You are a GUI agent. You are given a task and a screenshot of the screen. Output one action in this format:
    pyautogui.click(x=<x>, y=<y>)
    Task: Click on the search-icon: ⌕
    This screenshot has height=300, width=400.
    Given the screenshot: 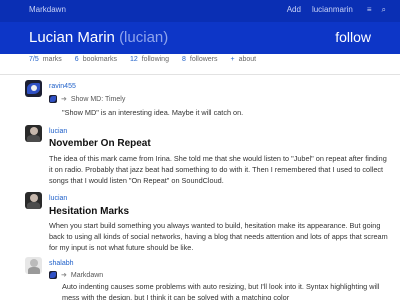 What is the action you would take?
    pyautogui.click(x=384, y=10)
    